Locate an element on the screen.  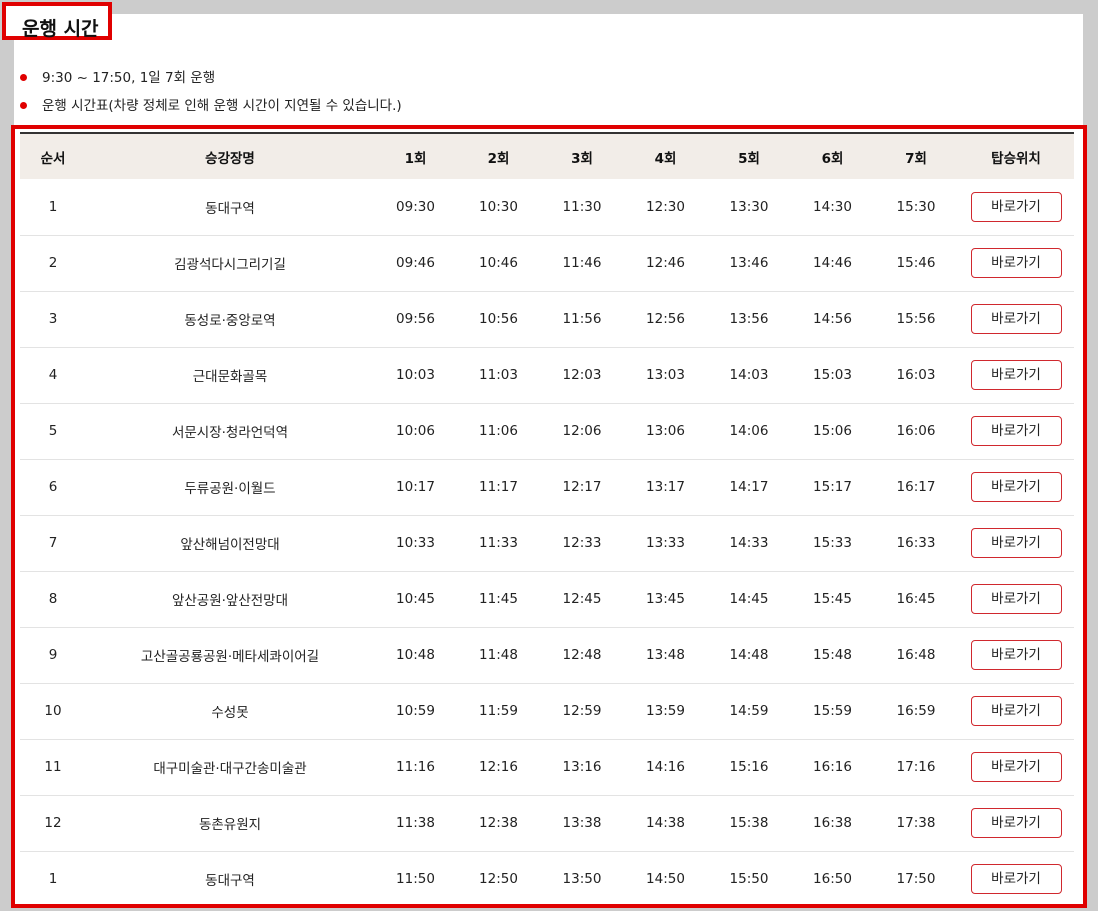
row-time-run-2: 11:48 is located at coordinates (498, 655).